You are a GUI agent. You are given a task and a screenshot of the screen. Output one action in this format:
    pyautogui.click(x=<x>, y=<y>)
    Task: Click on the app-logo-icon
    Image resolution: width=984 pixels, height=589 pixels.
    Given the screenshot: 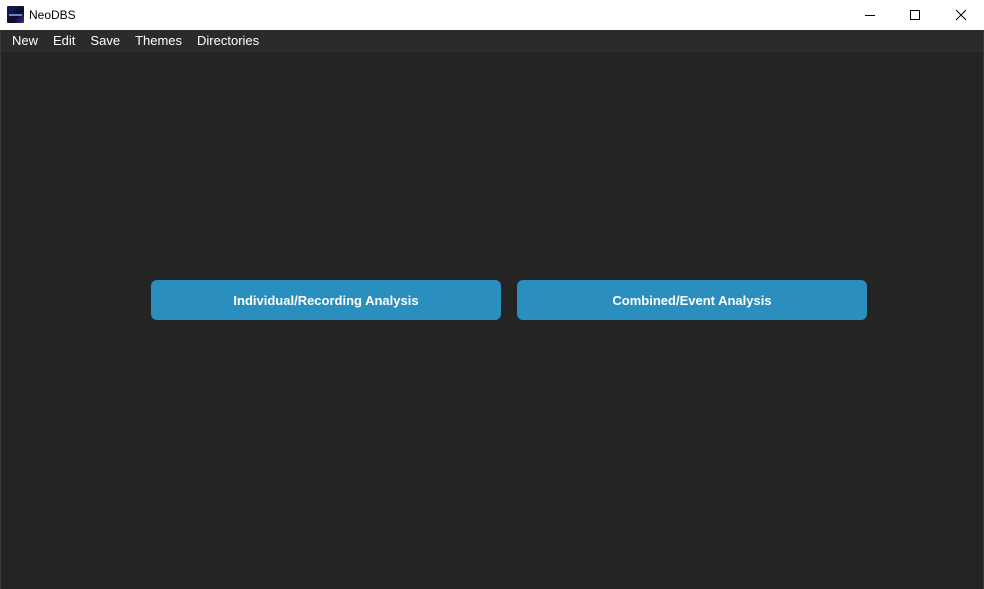 What is the action you would take?
    pyautogui.click(x=15, y=14)
    